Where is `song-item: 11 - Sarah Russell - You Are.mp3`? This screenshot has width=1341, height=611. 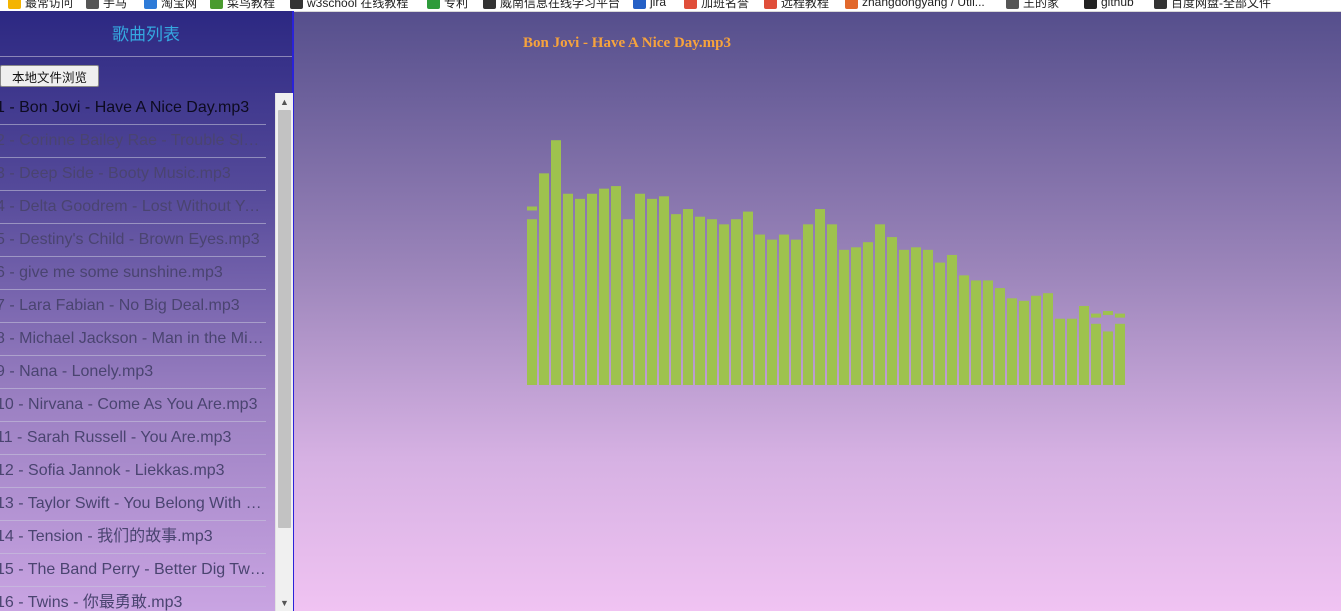 song-item: 11 - Sarah Russell - You Are.mp3 is located at coordinates (133, 439).